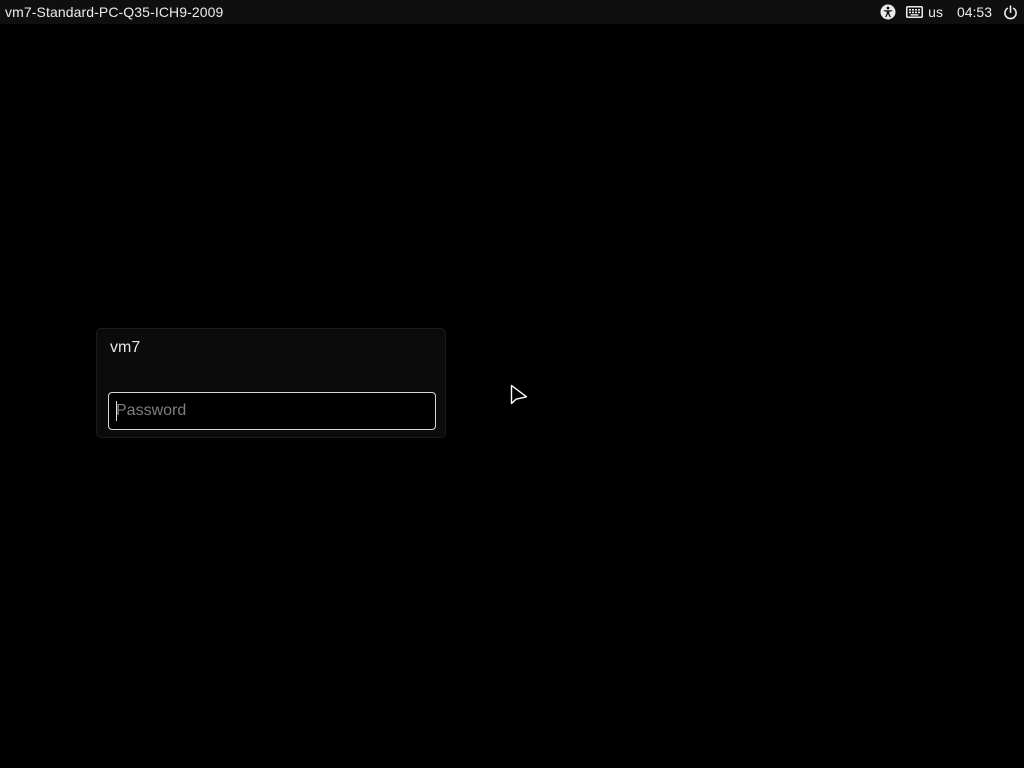 The height and width of the screenshot is (768, 1024). Describe the element at coordinates (114, 12) in the screenshot. I see `hostname-label: vm7-Standard-PC-Q35-ICH9-2009` at that location.